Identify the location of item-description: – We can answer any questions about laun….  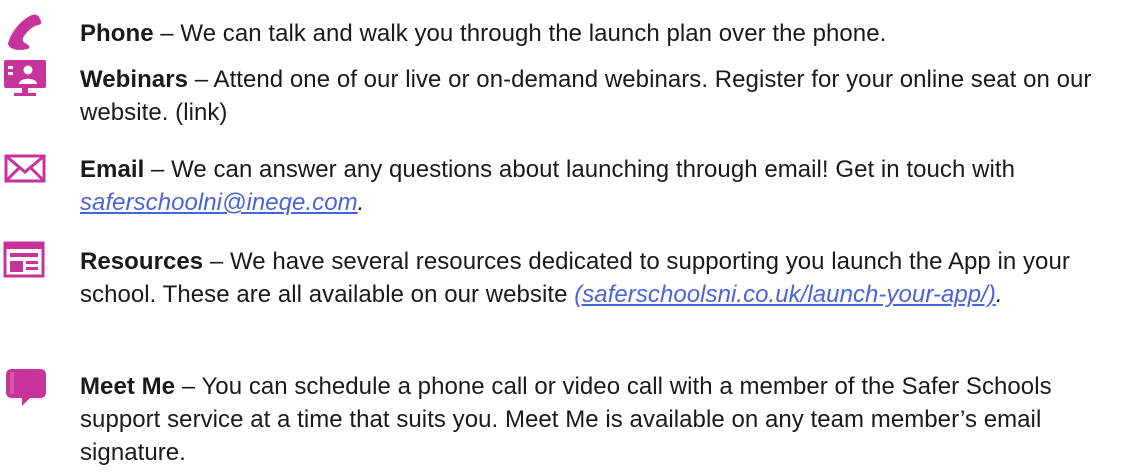
(579, 169).